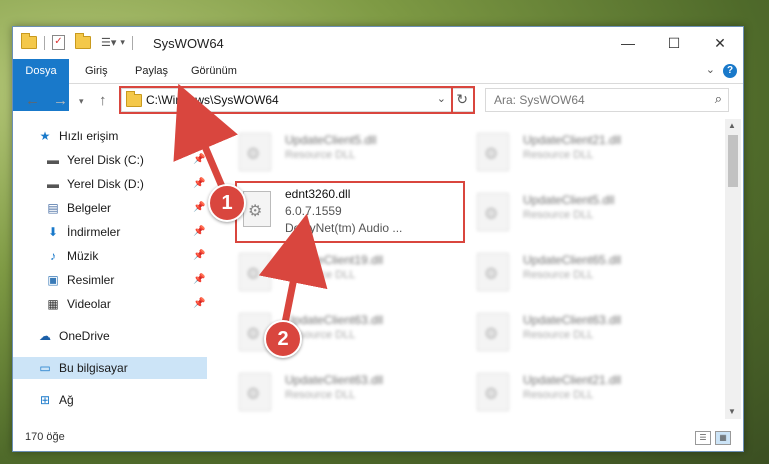 This screenshot has width=769, height=464. I want to click on annotation-arrows, so click(250, 206).